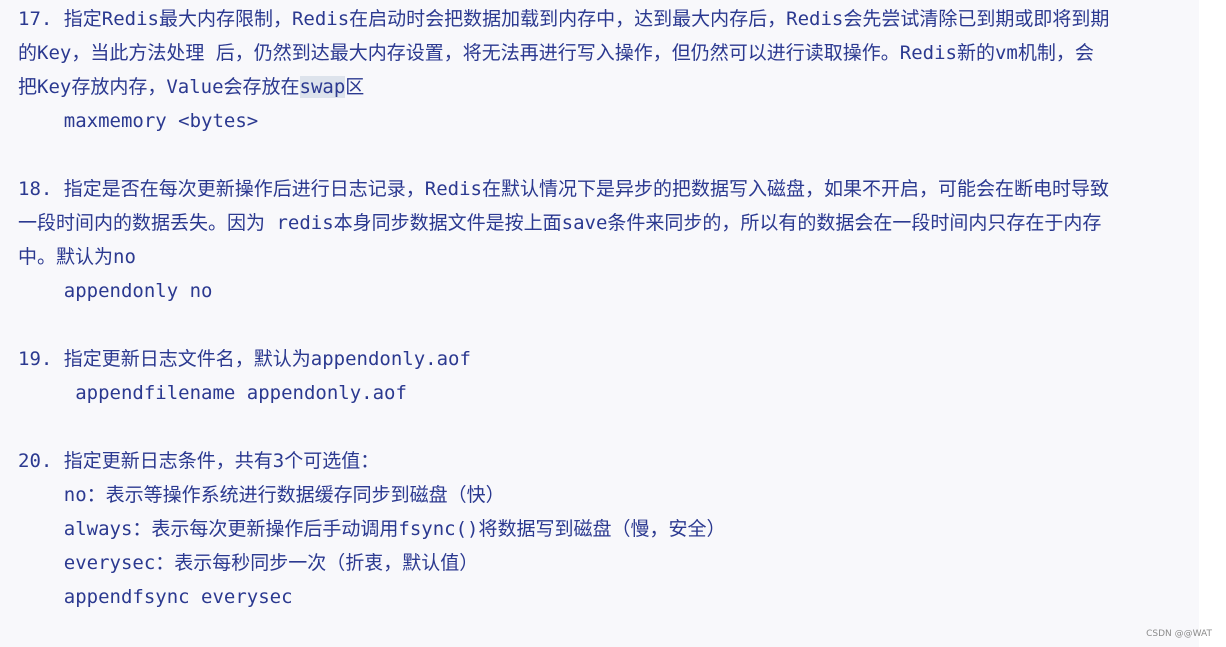  What do you see at coordinates (322, 87) in the screenshot?
I see `selected-text-swap: swap` at bounding box center [322, 87].